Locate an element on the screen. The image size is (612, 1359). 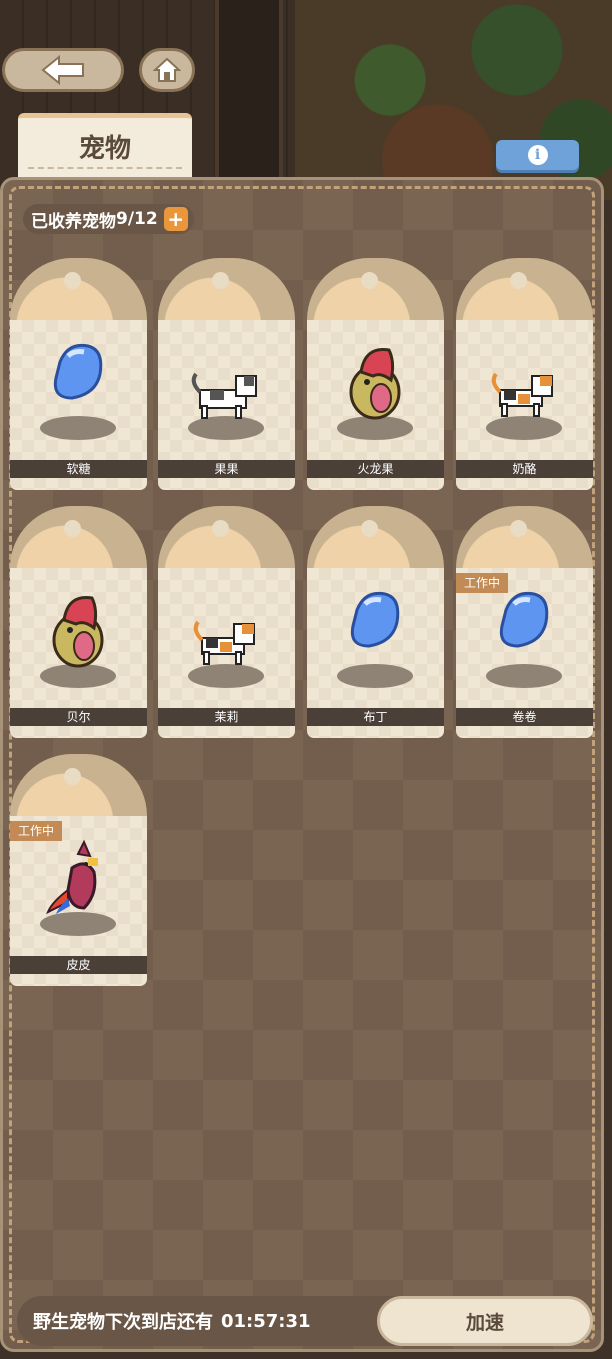
card-body: 工作中 皮皮 is located at coordinates (78, 901).